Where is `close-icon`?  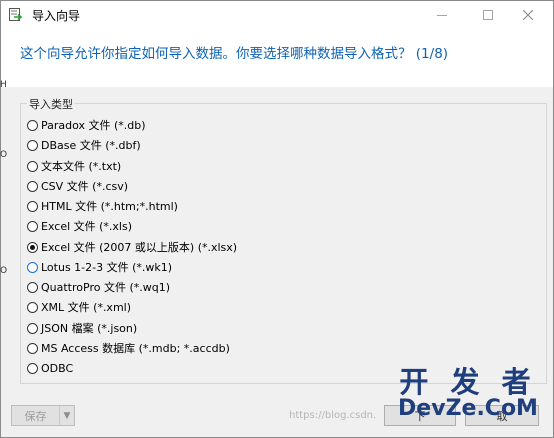 close-icon is located at coordinates (528, 15).